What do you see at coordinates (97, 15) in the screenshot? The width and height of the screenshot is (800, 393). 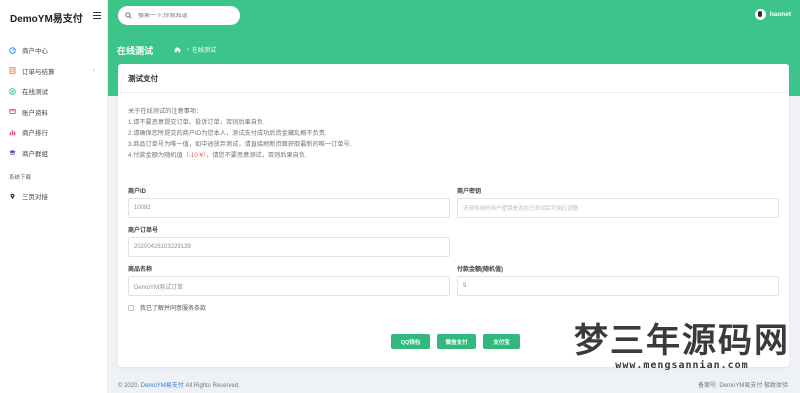 I see `menu-toggle-icon` at bounding box center [97, 15].